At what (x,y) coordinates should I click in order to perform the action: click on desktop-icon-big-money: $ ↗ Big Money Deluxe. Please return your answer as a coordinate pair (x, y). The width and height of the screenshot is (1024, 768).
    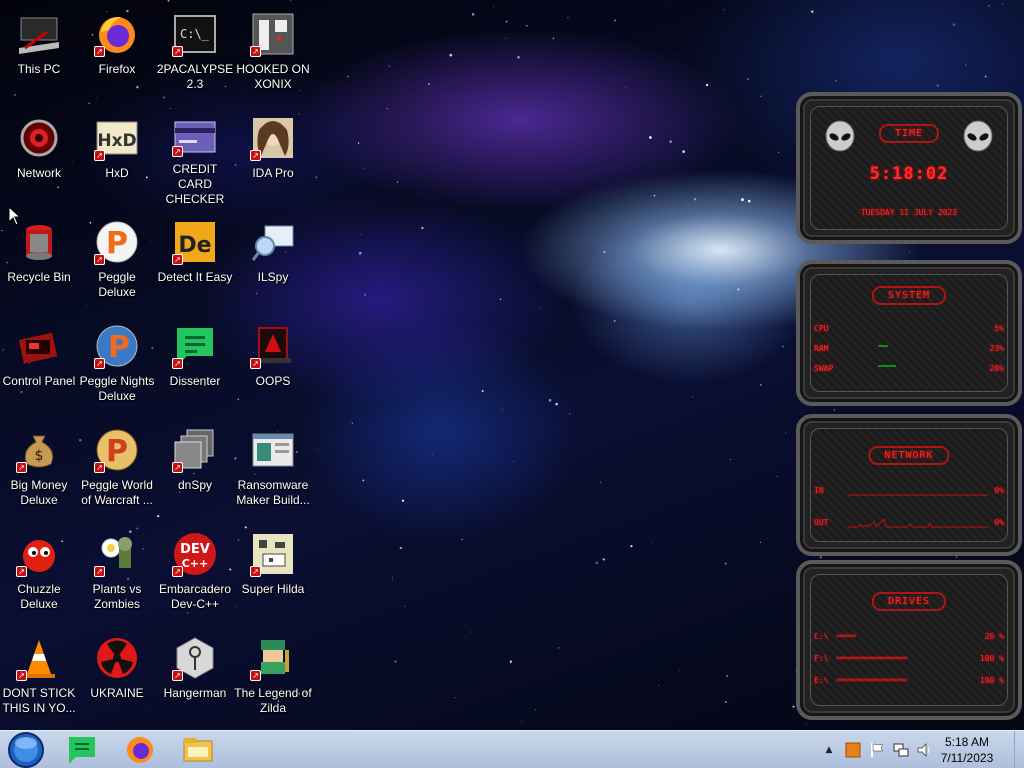
    Looking at the image, I should click on (39, 468).